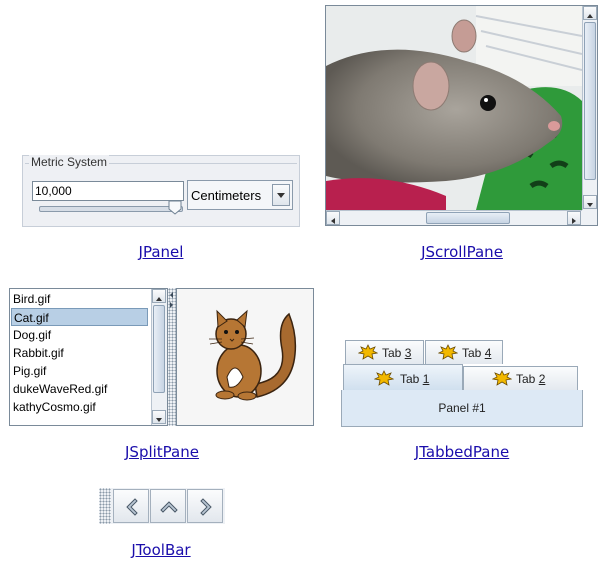 The width and height of the screenshot is (600, 567). I want to click on chevron-down-icon, so click(281, 195).